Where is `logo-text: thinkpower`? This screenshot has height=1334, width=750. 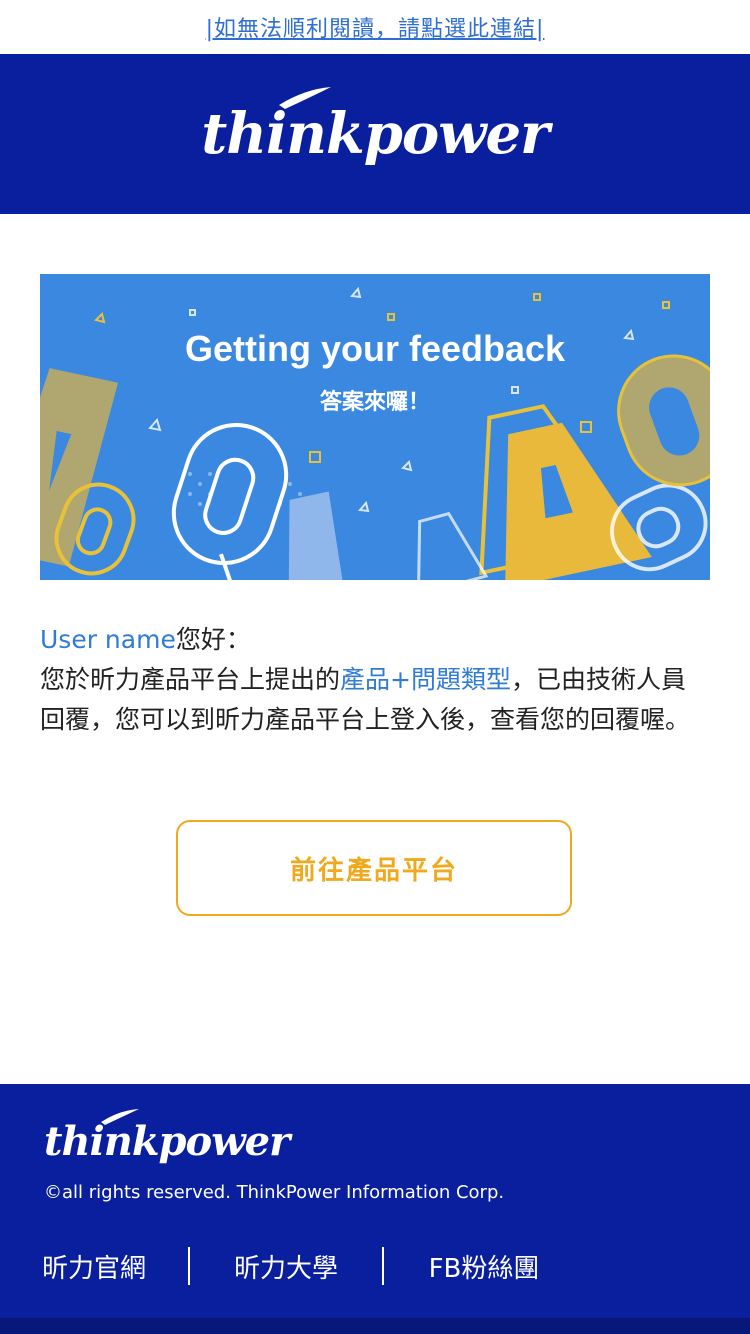 logo-text: thinkpower is located at coordinates (375, 134).